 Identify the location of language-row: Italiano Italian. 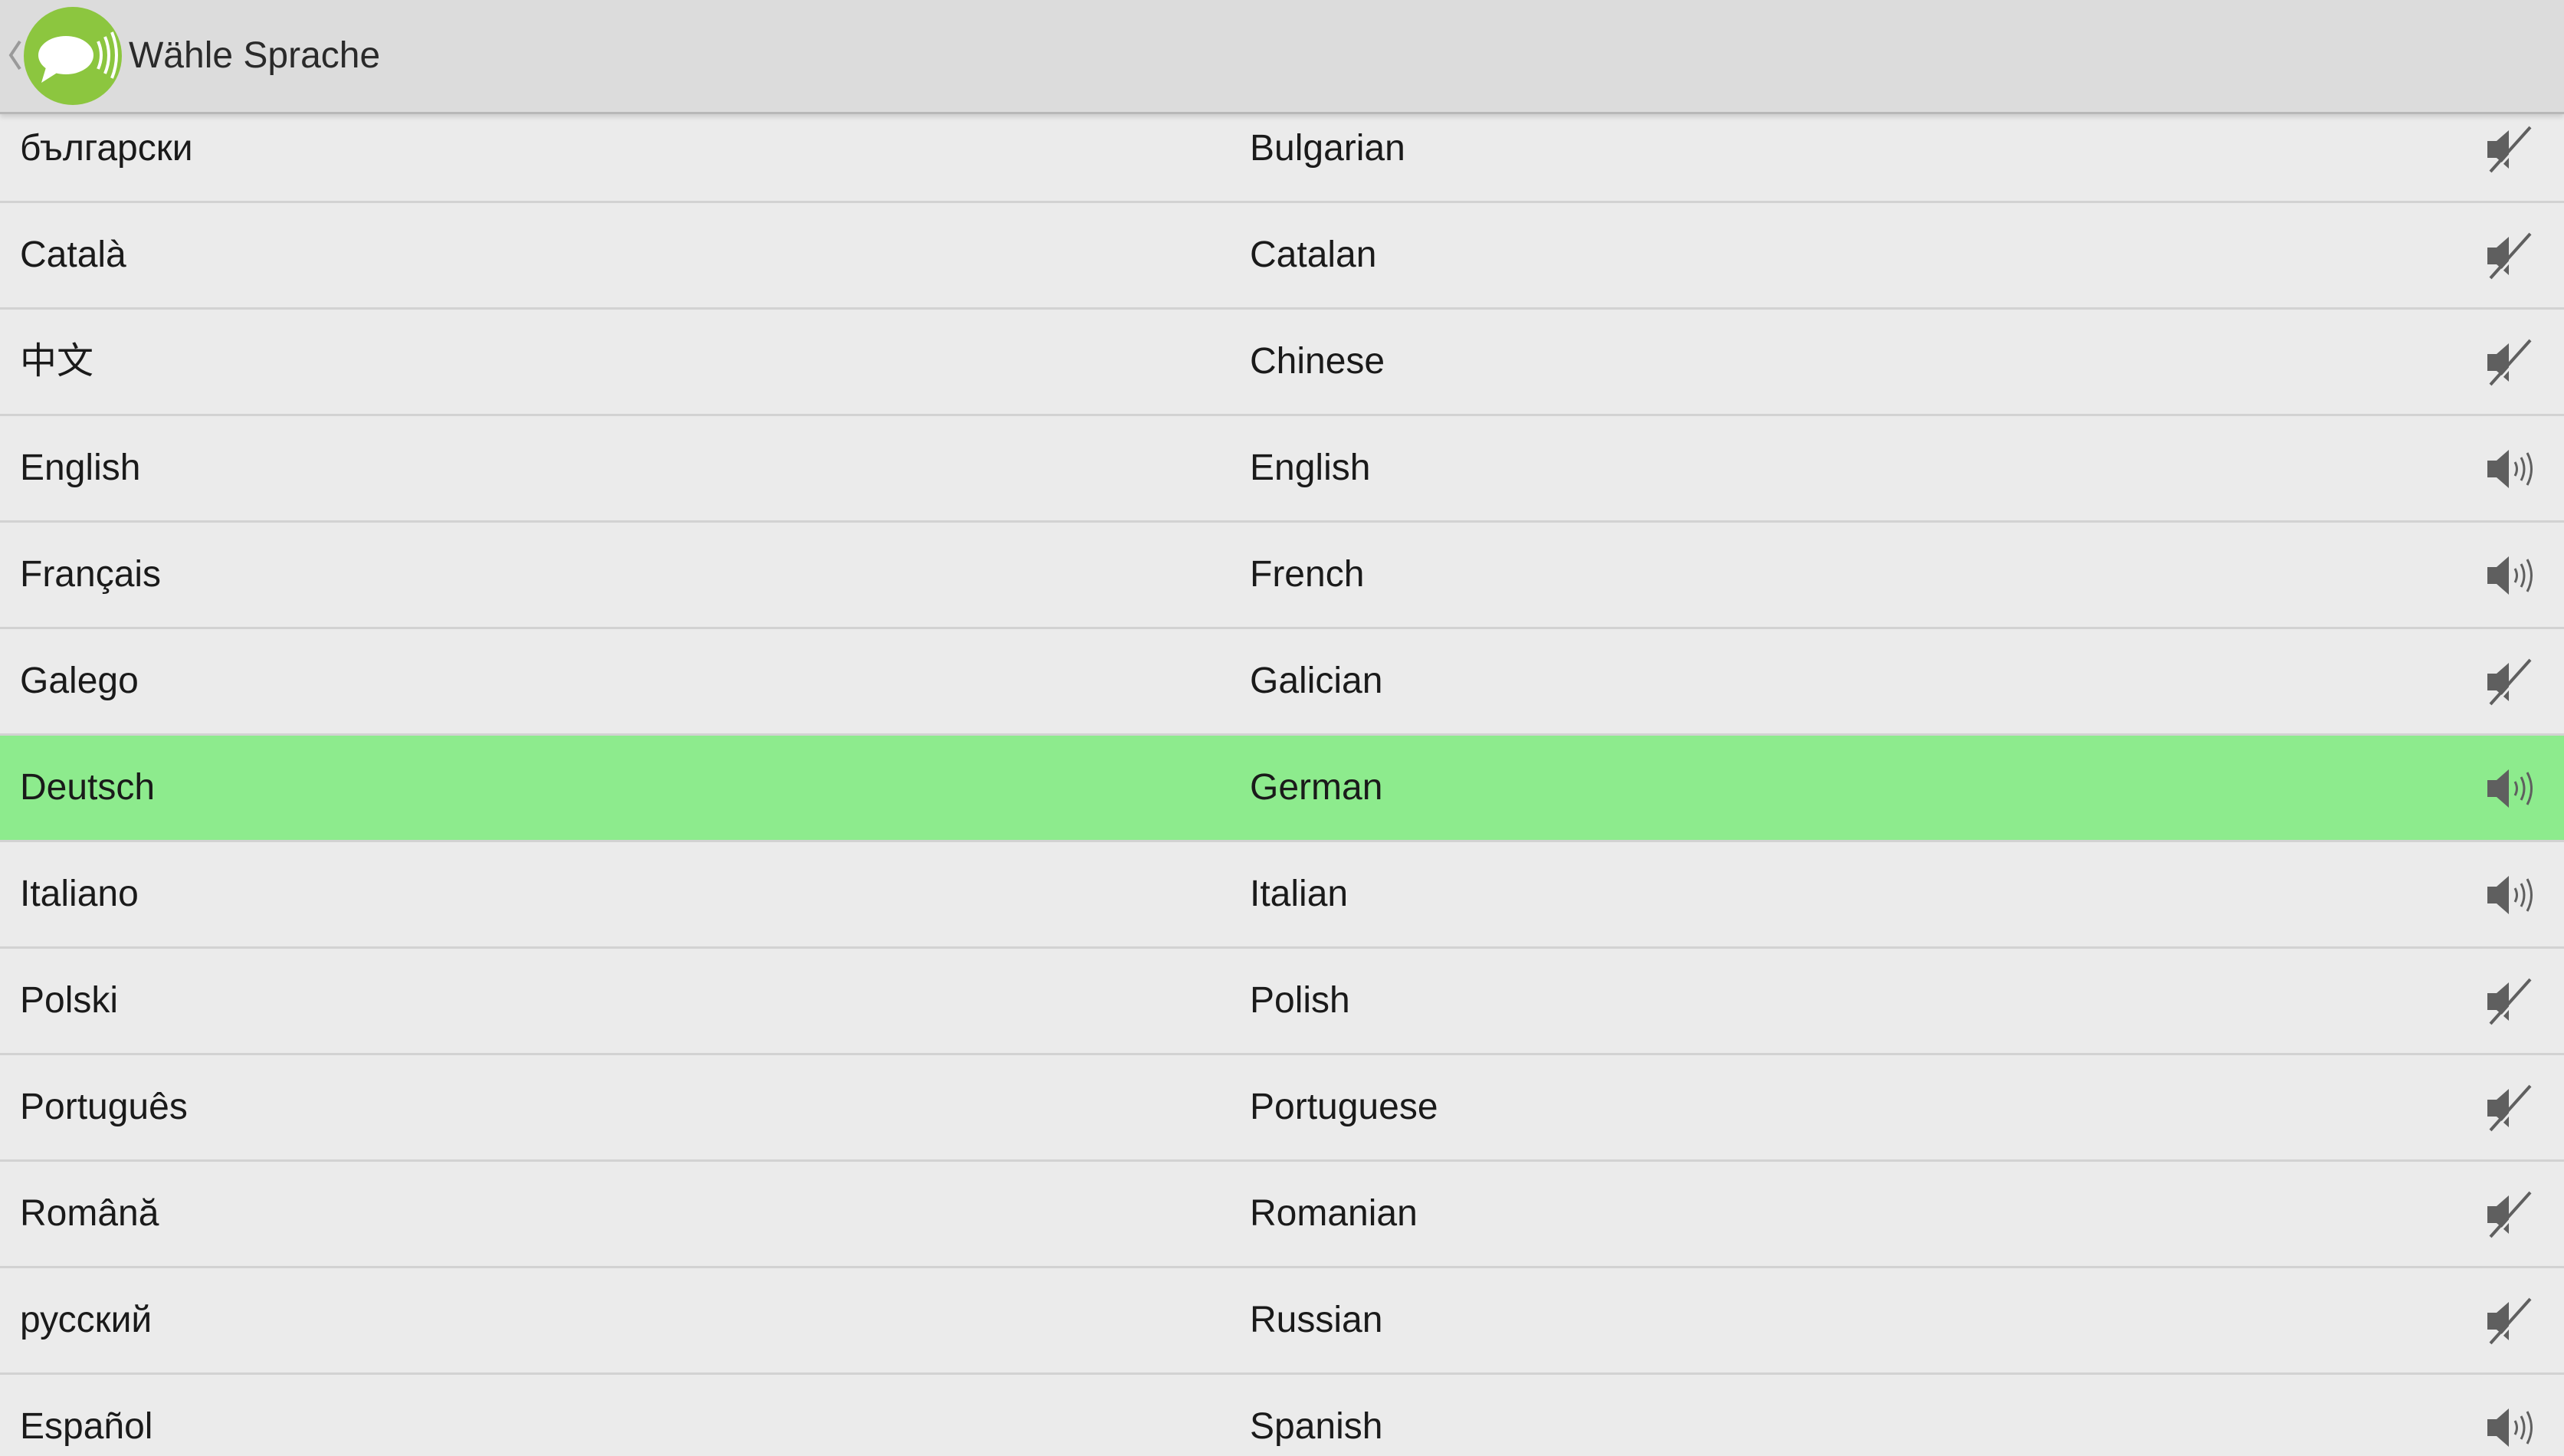
(1282, 895).